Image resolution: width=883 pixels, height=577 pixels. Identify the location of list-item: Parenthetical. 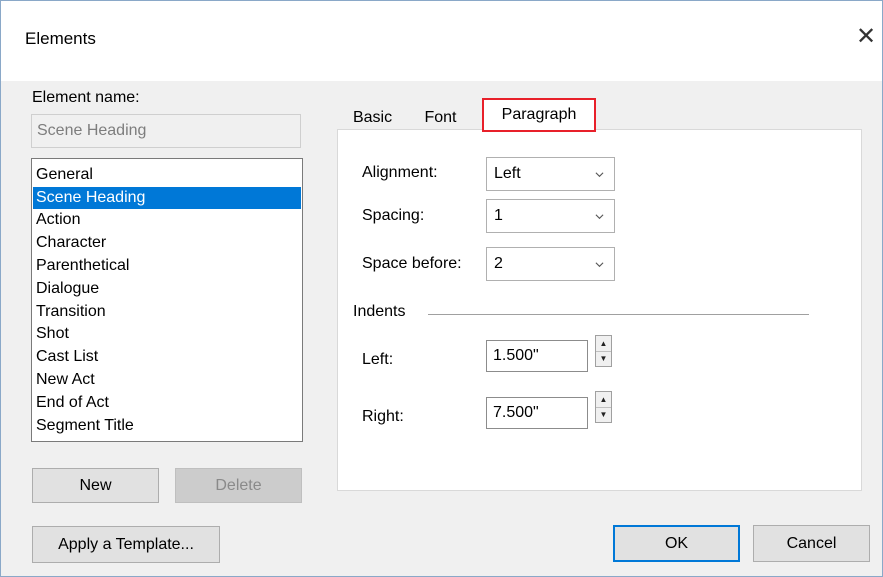
(167, 266).